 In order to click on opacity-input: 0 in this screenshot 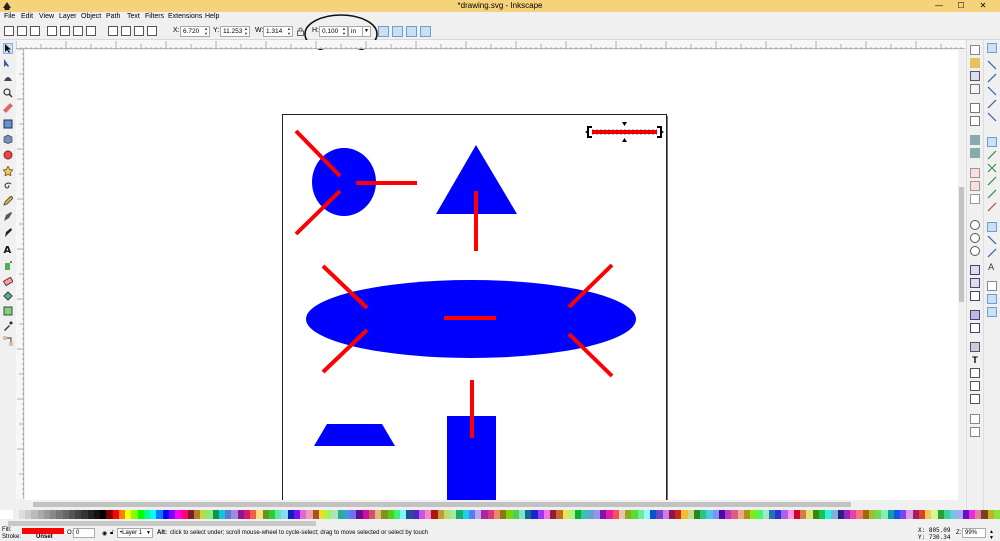, I will do `click(84, 533)`.